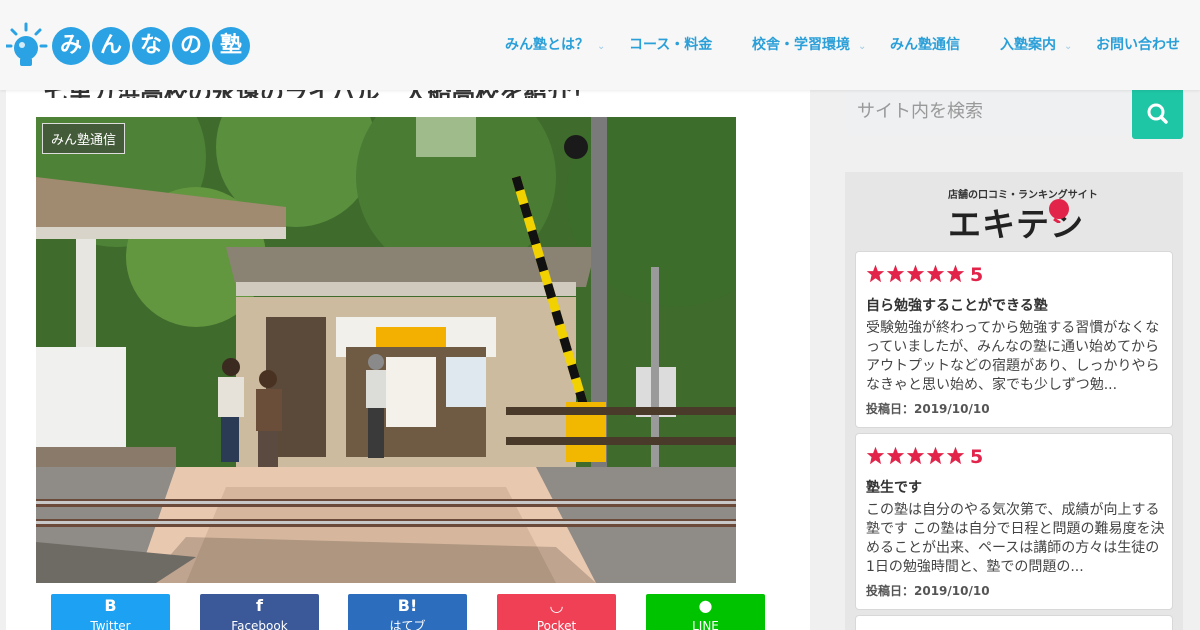 The width and height of the screenshot is (1200, 630). I want to click on share-button-label: Pocket, so click(556, 624).